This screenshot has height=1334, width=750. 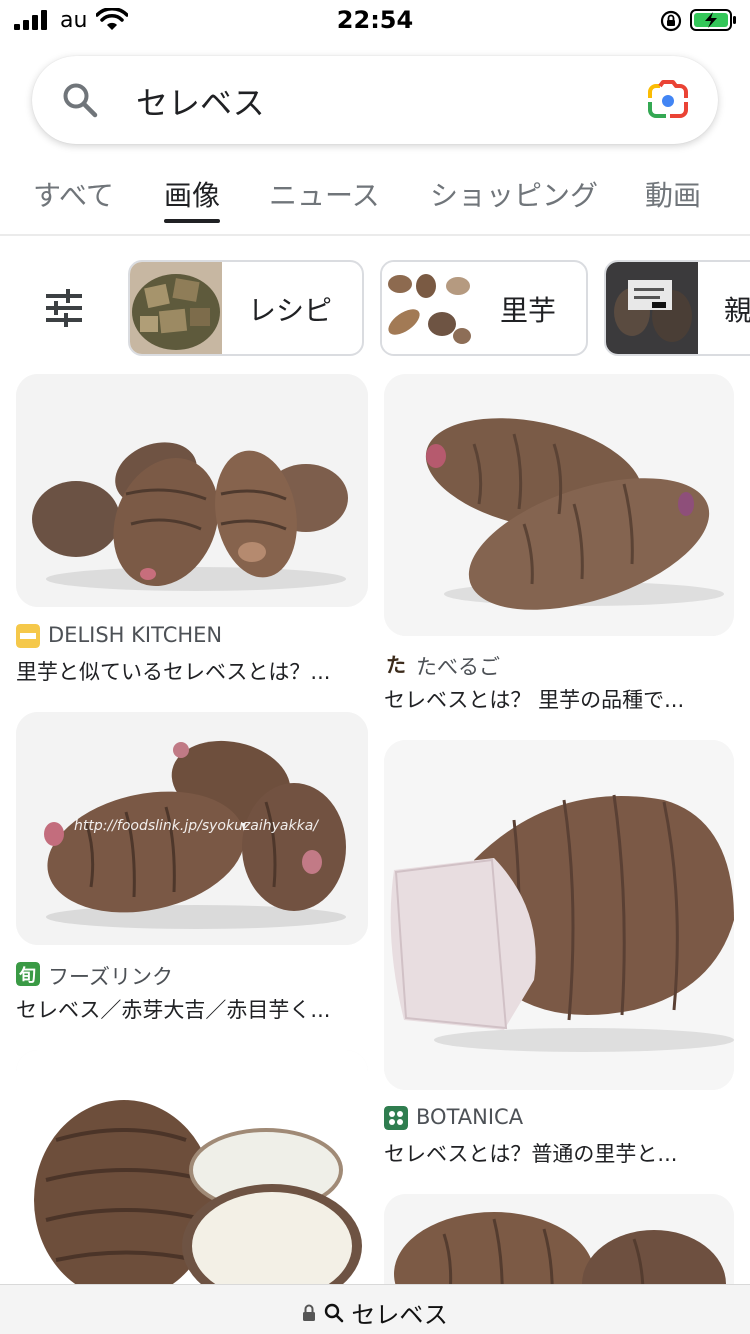 What do you see at coordinates (192, 194) in the screenshot?
I see `tab-images: 画像` at bounding box center [192, 194].